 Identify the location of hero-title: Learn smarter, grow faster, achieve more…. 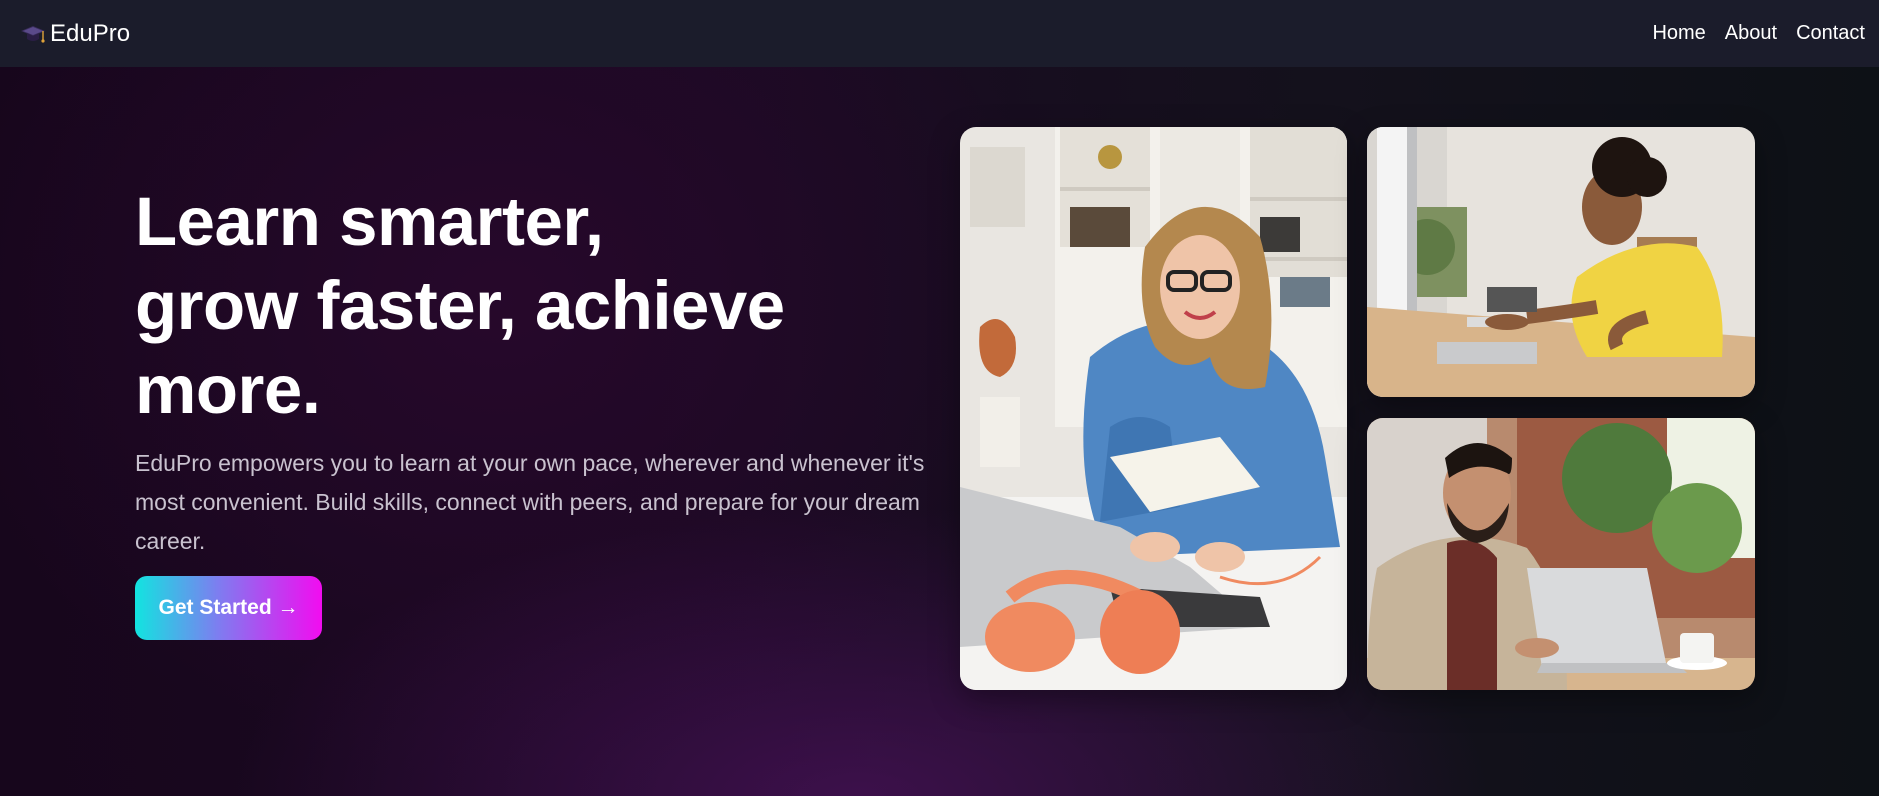
(530, 306).